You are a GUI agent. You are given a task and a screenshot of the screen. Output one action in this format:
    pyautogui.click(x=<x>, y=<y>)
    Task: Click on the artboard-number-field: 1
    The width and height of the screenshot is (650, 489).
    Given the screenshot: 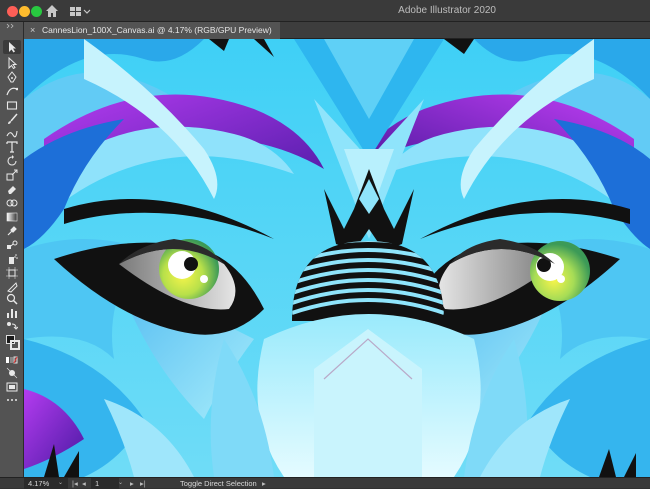 What is the action you would take?
    pyautogui.click(x=105, y=483)
    